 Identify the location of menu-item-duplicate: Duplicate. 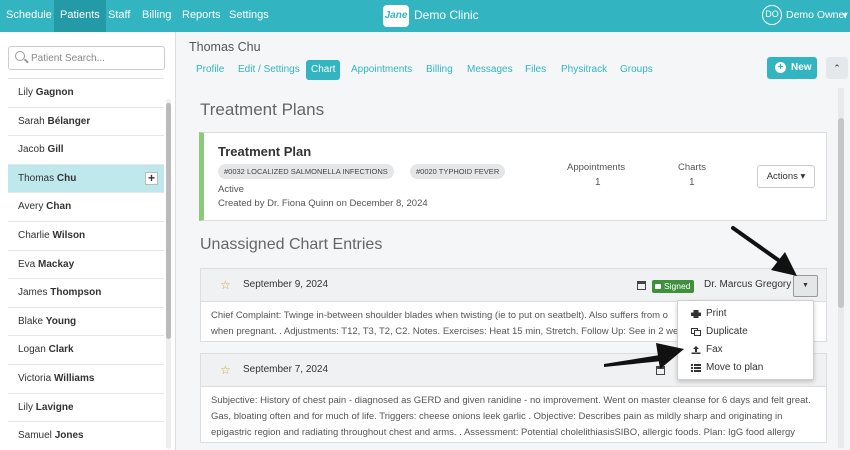
(746, 332).